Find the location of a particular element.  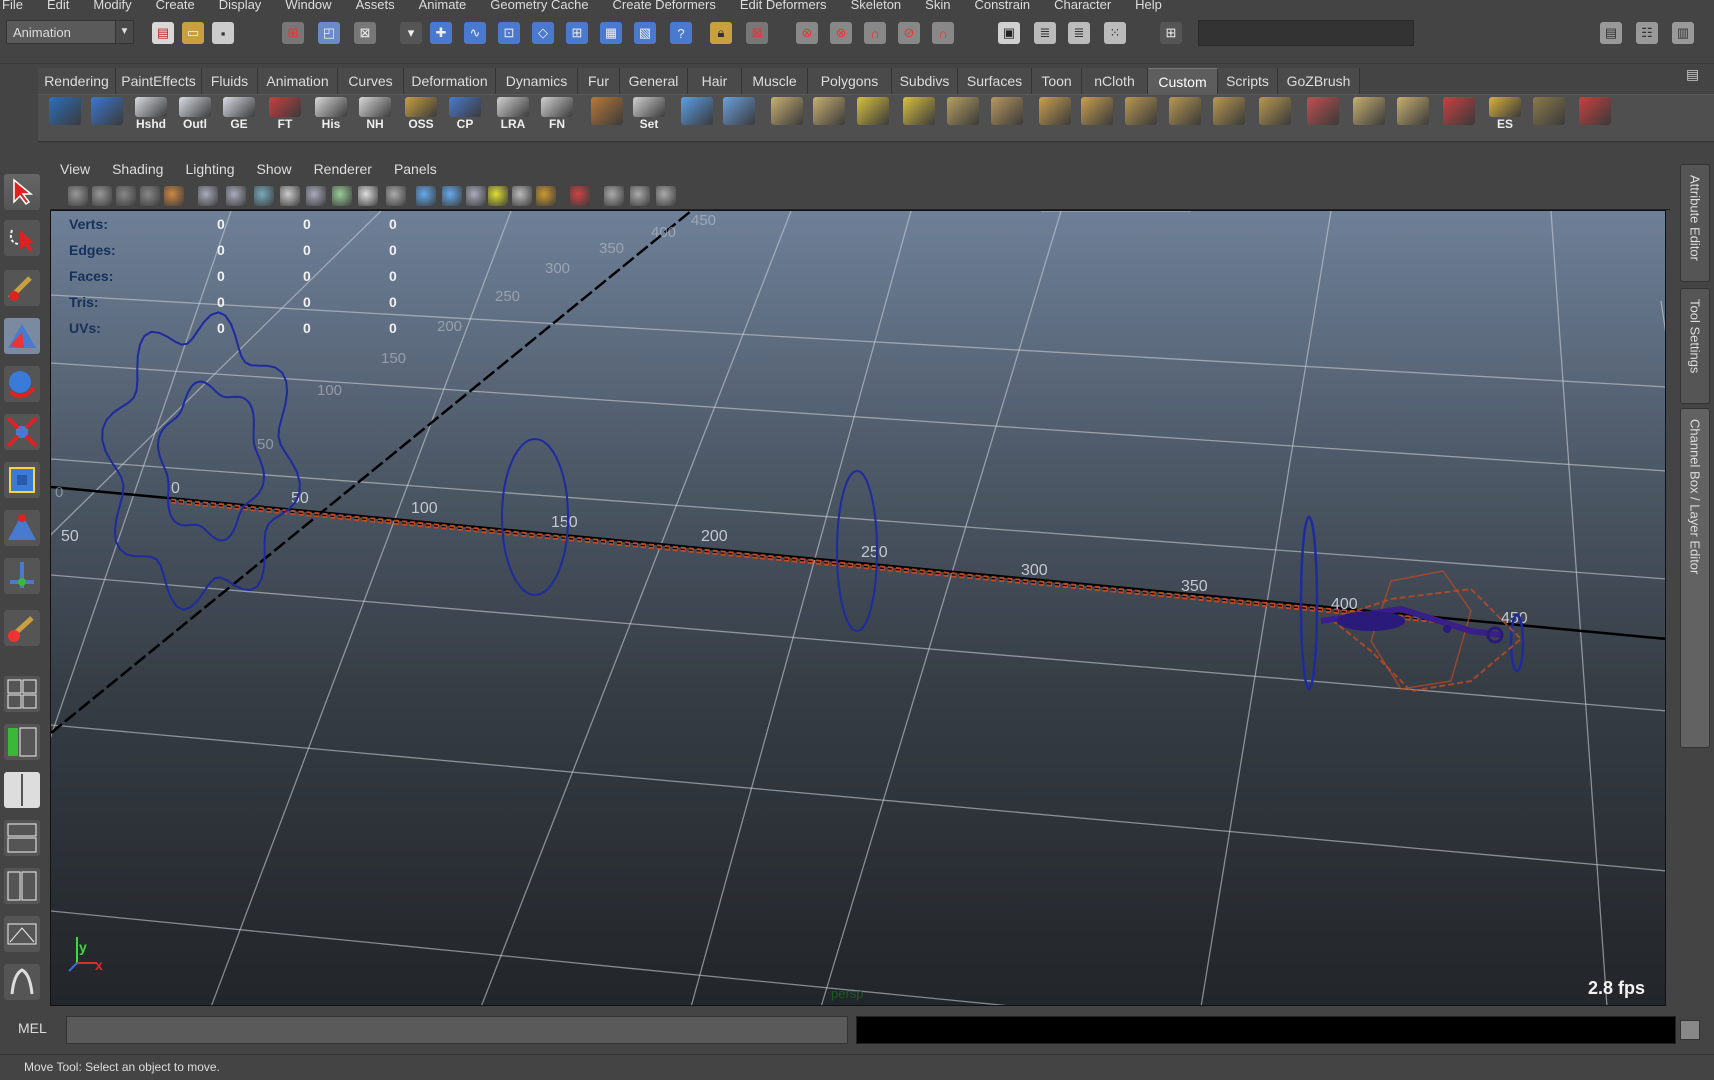

rotate-tool-icon is located at coordinates (22, 384).